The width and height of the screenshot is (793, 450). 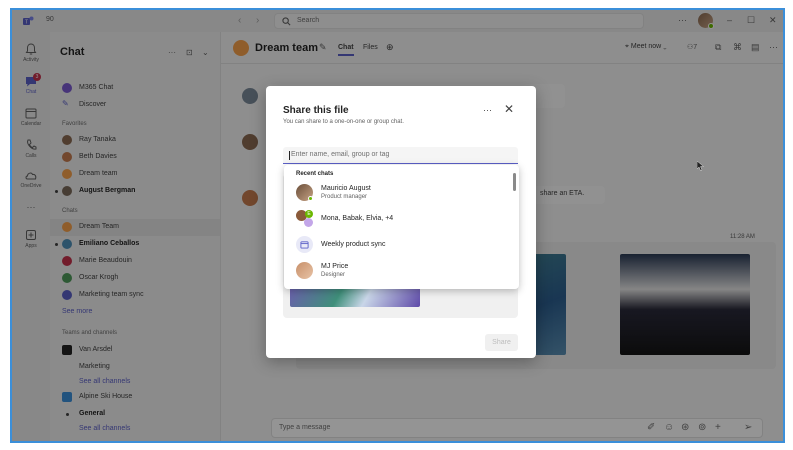 What do you see at coordinates (335, 266) in the screenshot?
I see `recent-item-name: MJ Price` at bounding box center [335, 266].